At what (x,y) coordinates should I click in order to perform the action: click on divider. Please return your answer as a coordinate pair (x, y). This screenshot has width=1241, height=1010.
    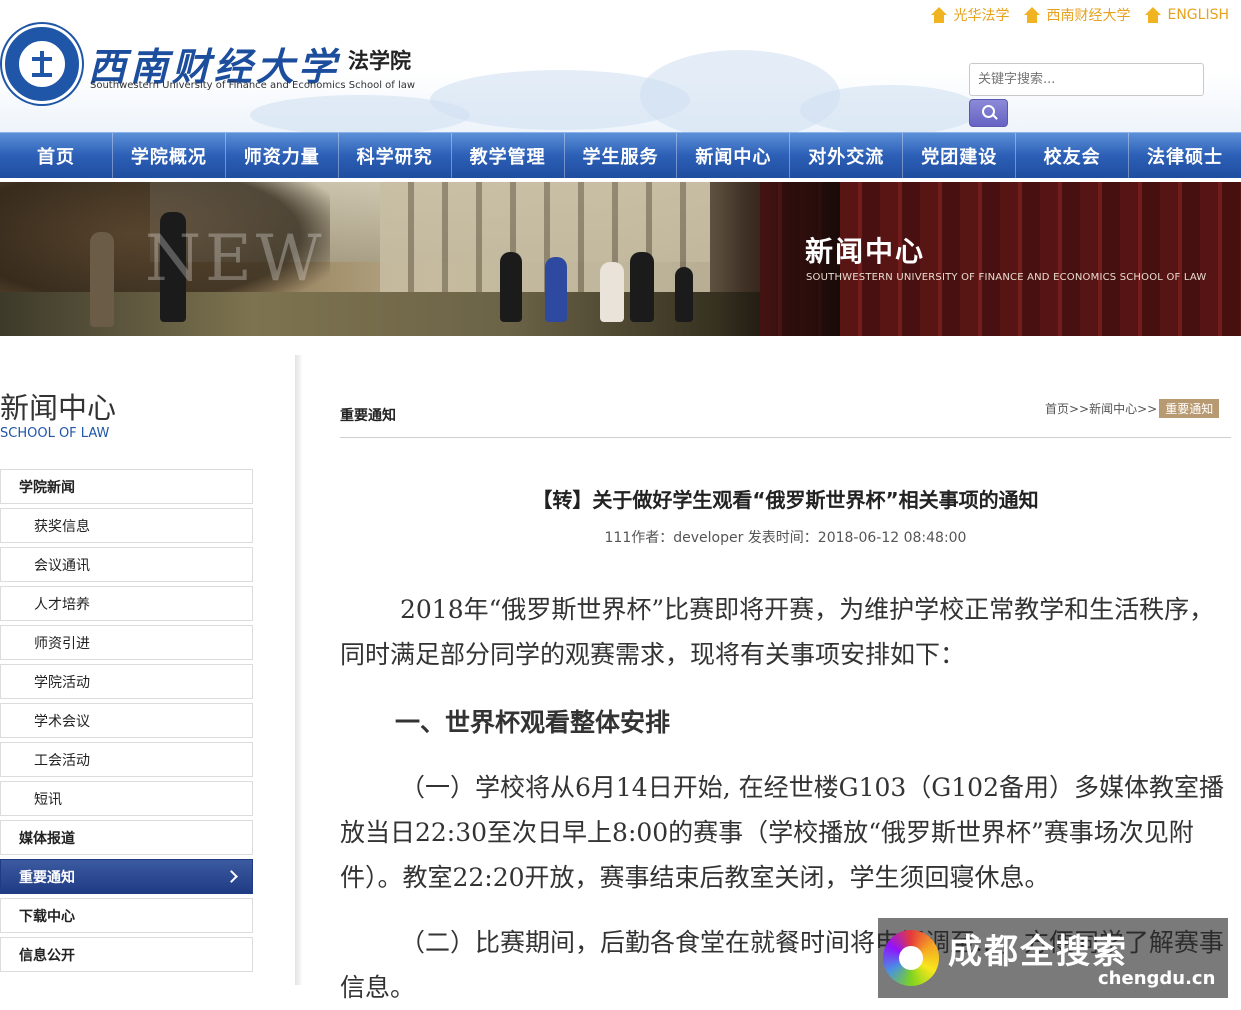
    Looking at the image, I should click on (785, 437).